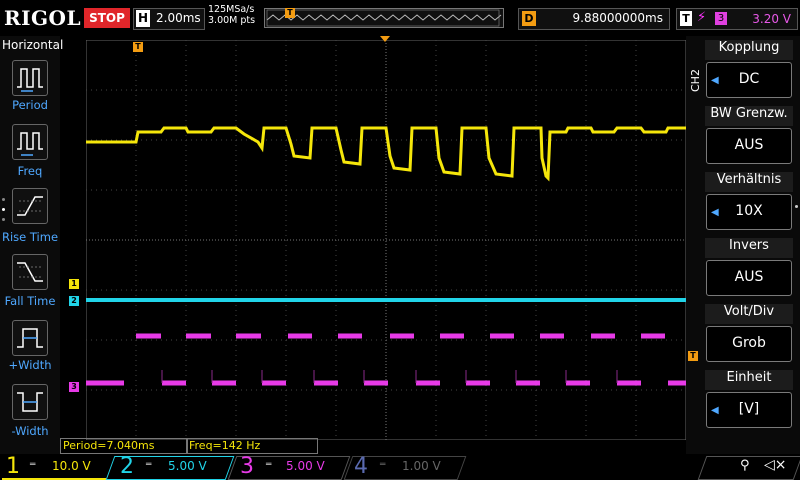 The height and width of the screenshot is (480, 800). Describe the element at coordinates (693, 356) in the screenshot. I see `trigger-level-marker: T` at that location.